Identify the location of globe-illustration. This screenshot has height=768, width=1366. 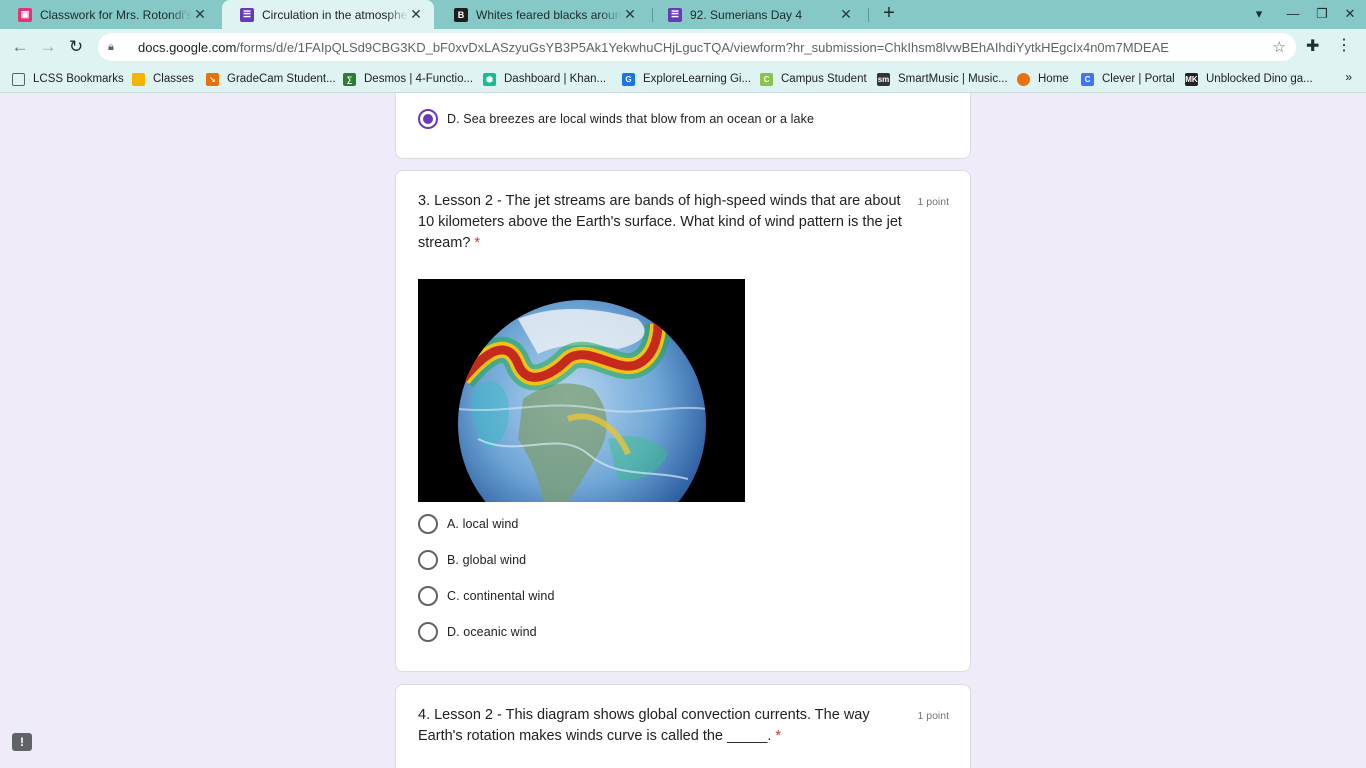
(582, 401).